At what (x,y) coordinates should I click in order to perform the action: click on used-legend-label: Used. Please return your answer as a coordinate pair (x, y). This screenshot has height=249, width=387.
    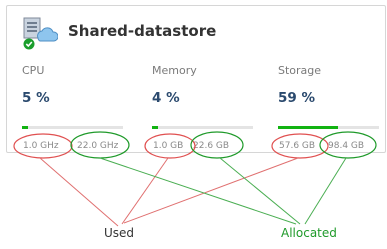
    Looking at the image, I should click on (119, 233).